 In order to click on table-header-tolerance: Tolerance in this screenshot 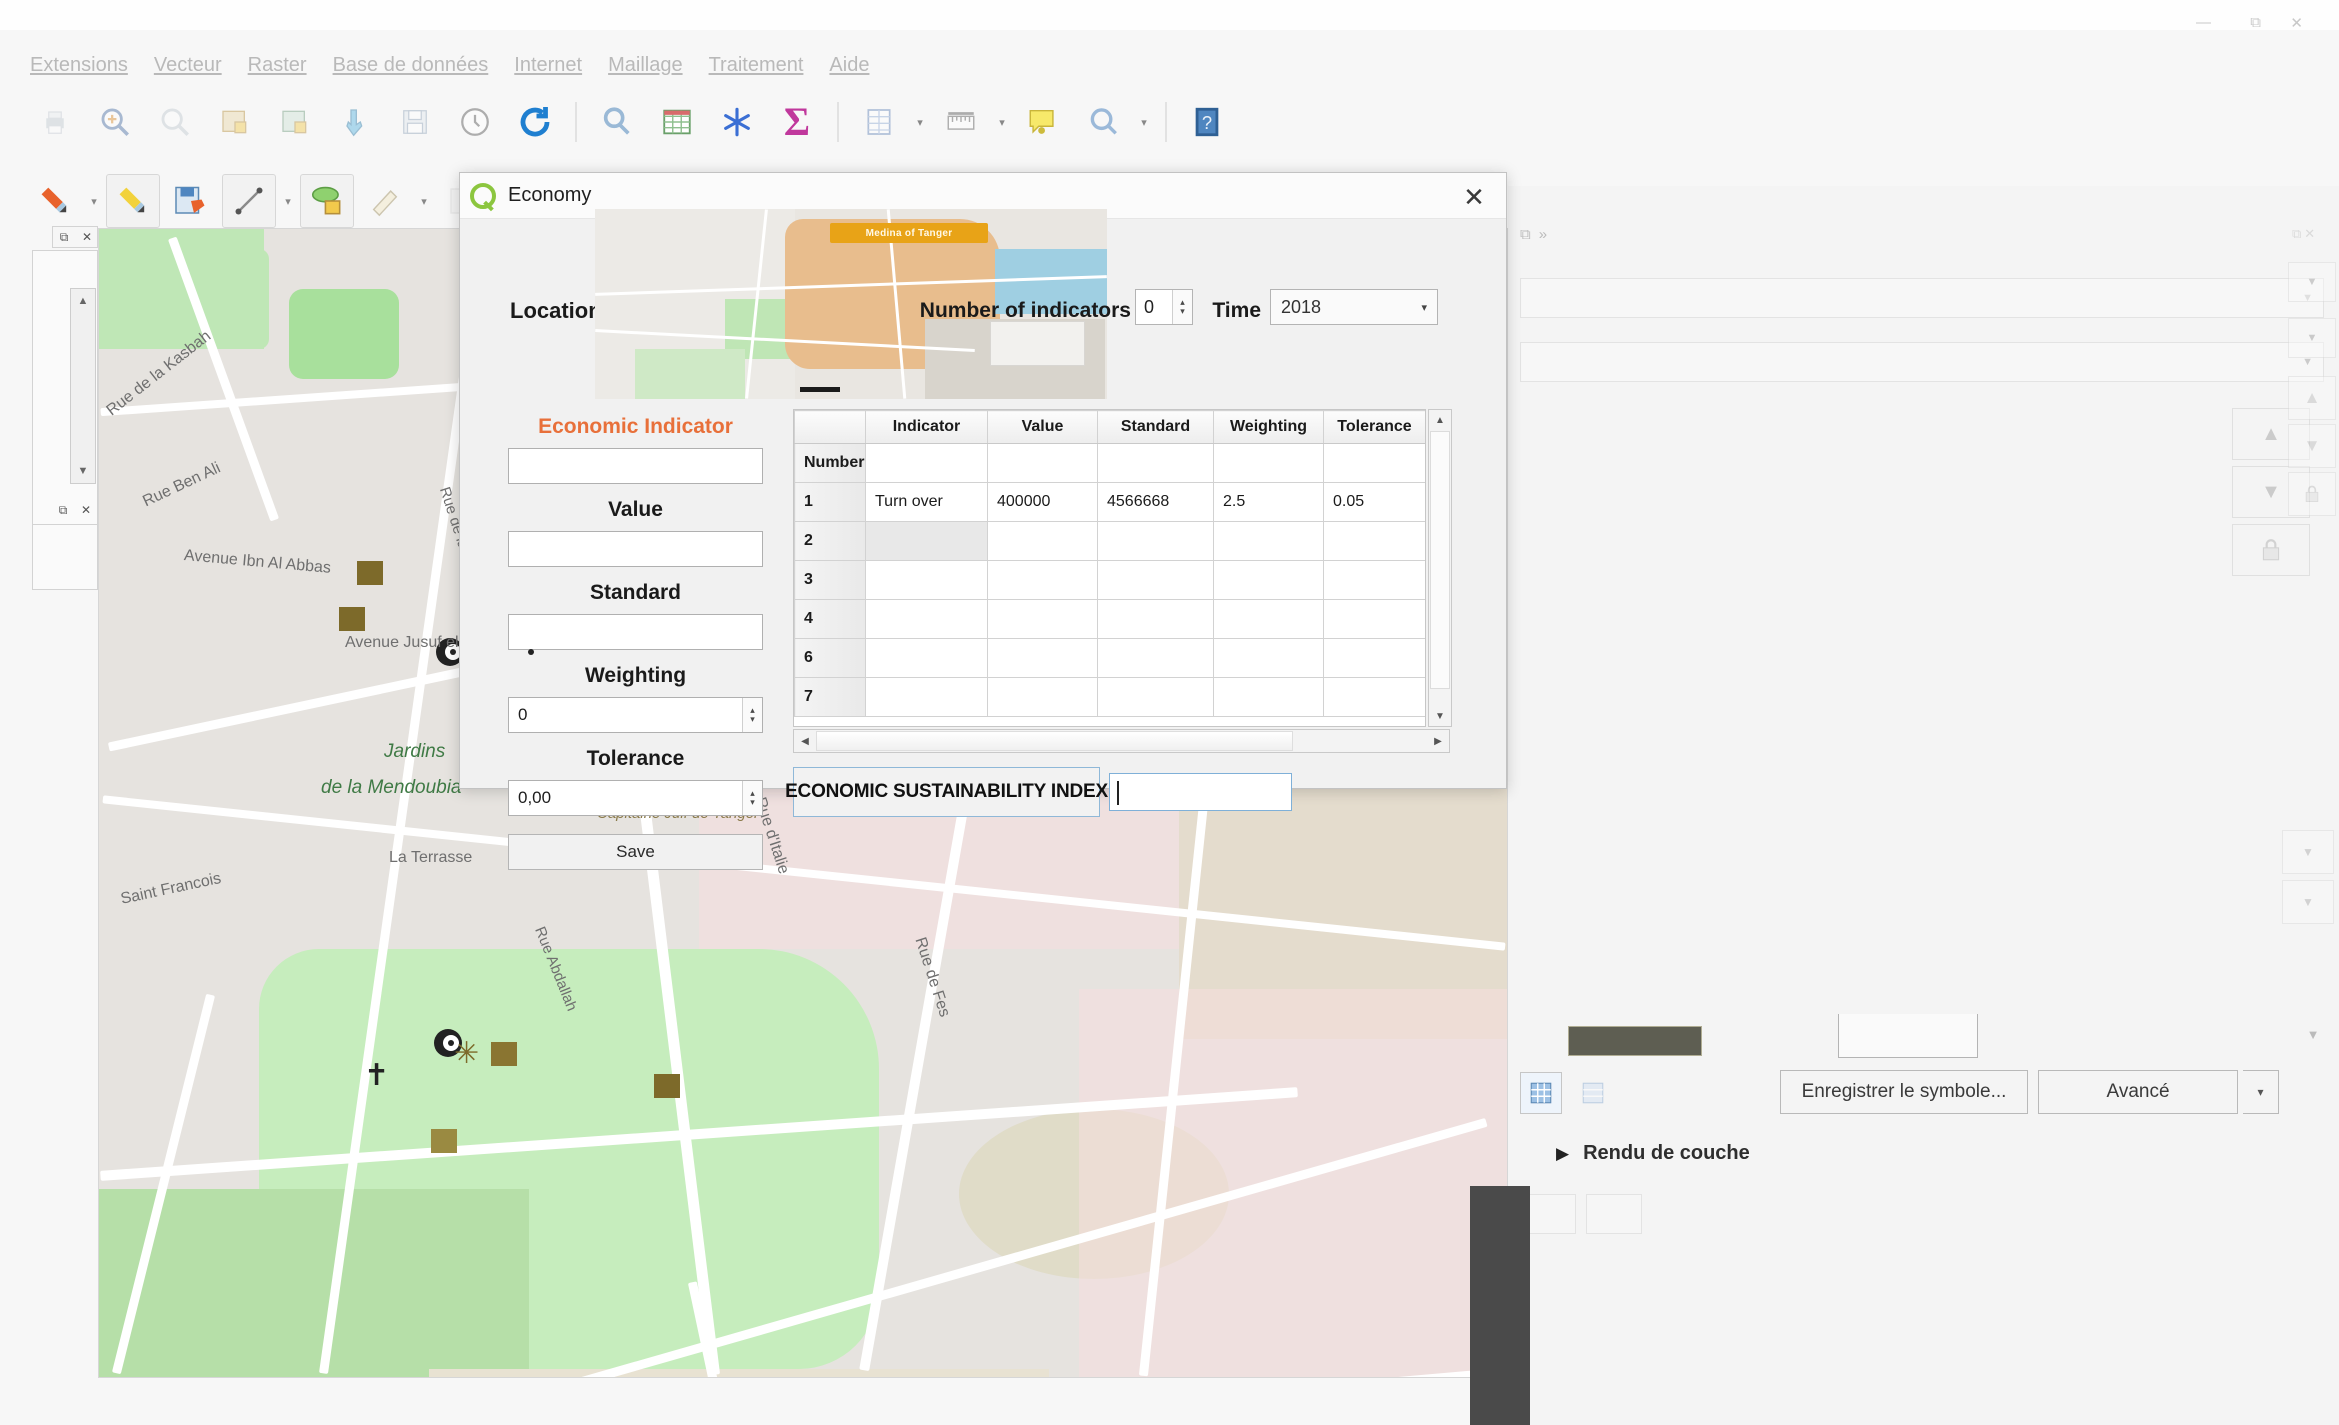, I will do `click(1374, 427)`.